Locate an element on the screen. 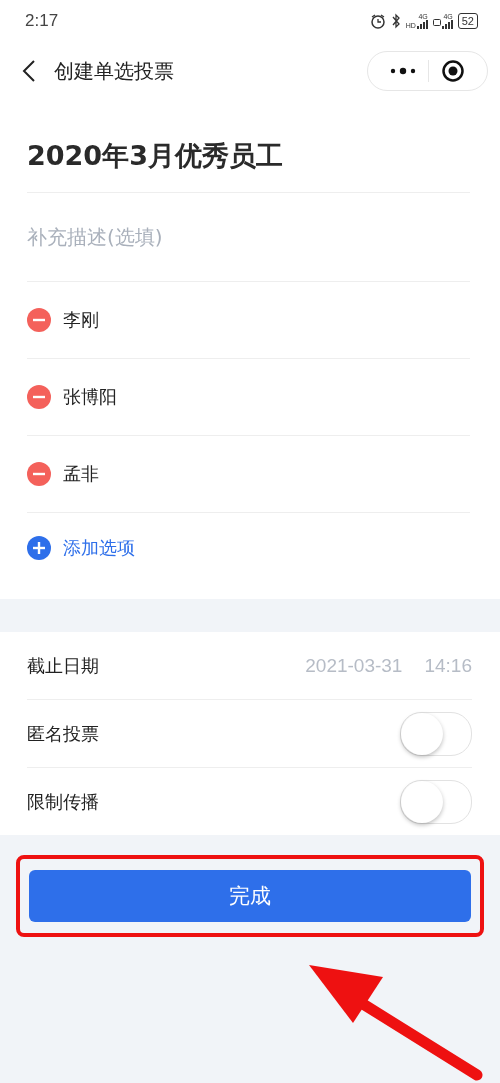 The image size is (500, 1083). alarm-icon is located at coordinates (377, 21).